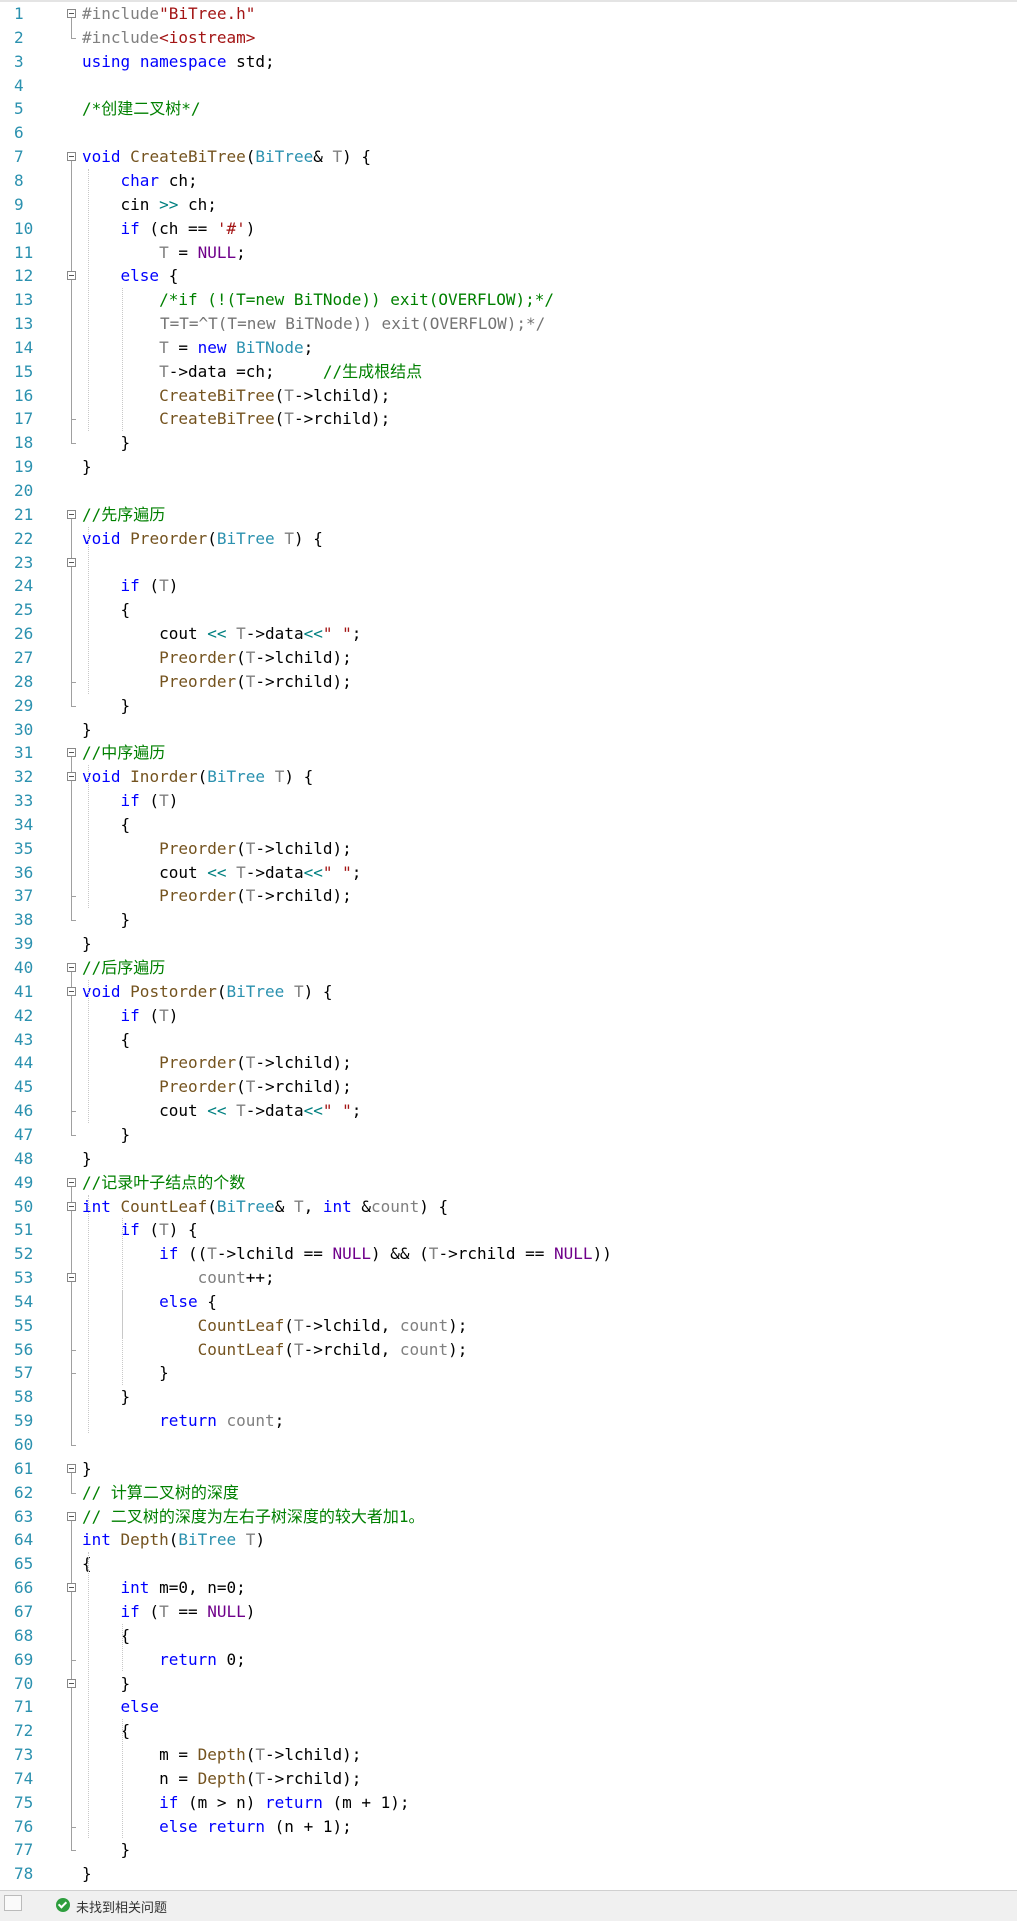 The height and width of the screenshot is (1921, 1017). I want to click on line-number: 22, so click(24, 538).